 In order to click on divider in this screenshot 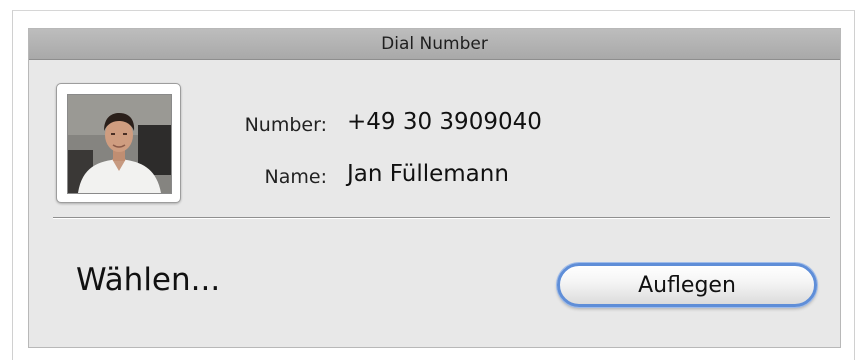, I will do `click(441, 217)`.